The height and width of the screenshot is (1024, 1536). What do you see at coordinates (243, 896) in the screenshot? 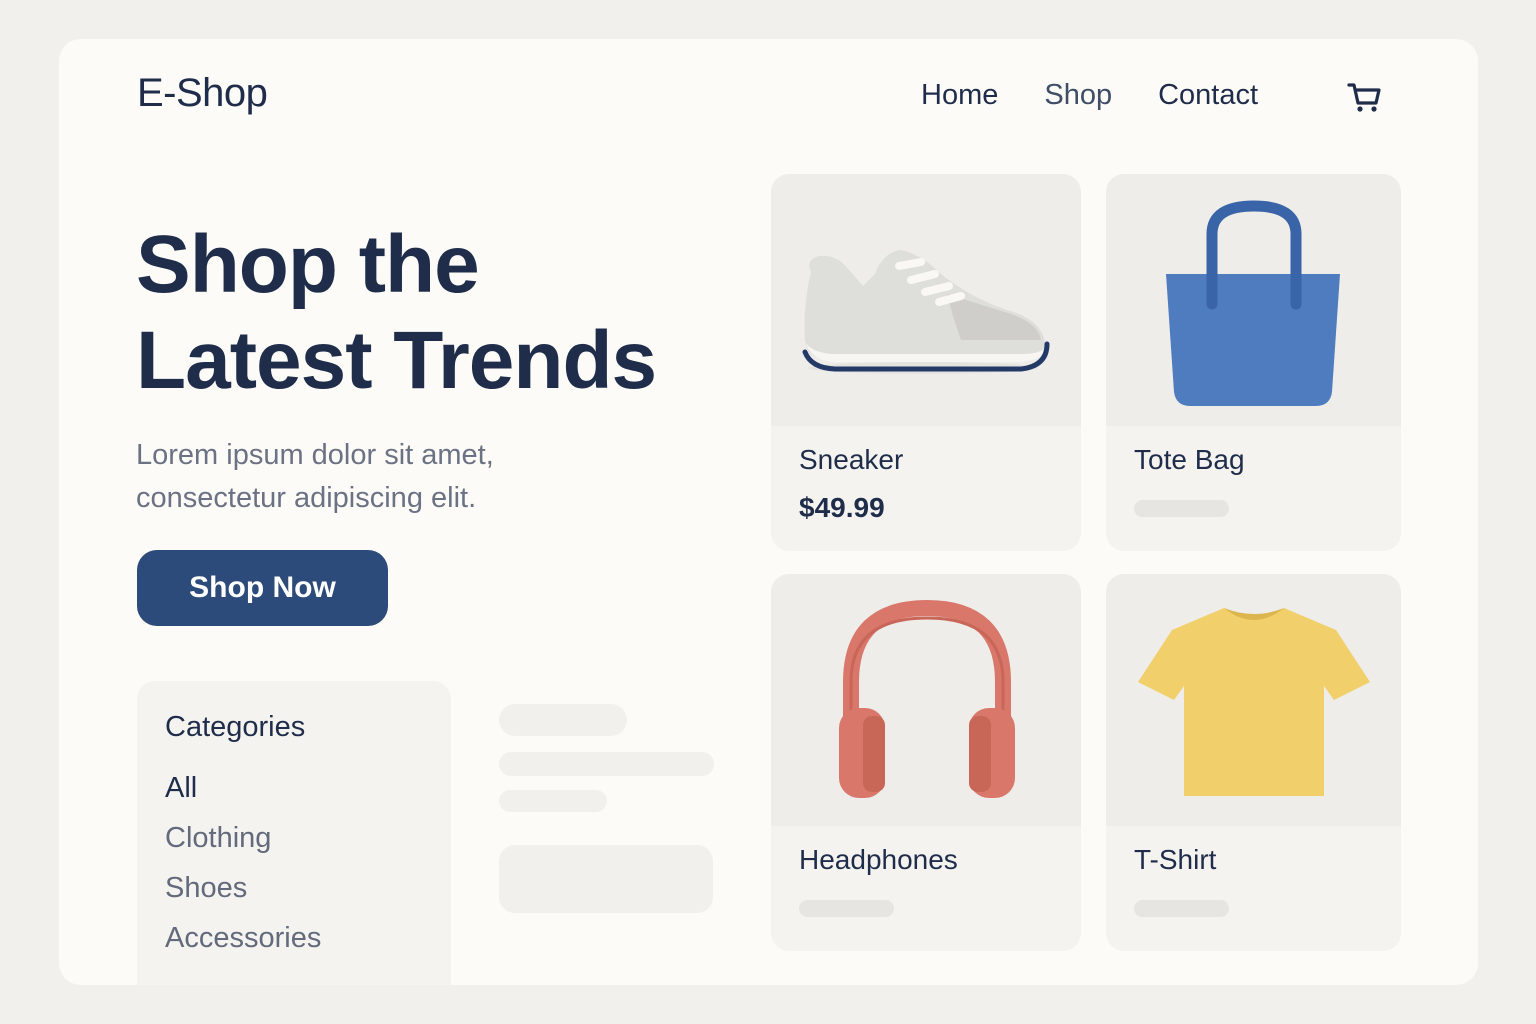
I see `category-shoes: Shoes` at bounding box center [243, 896].